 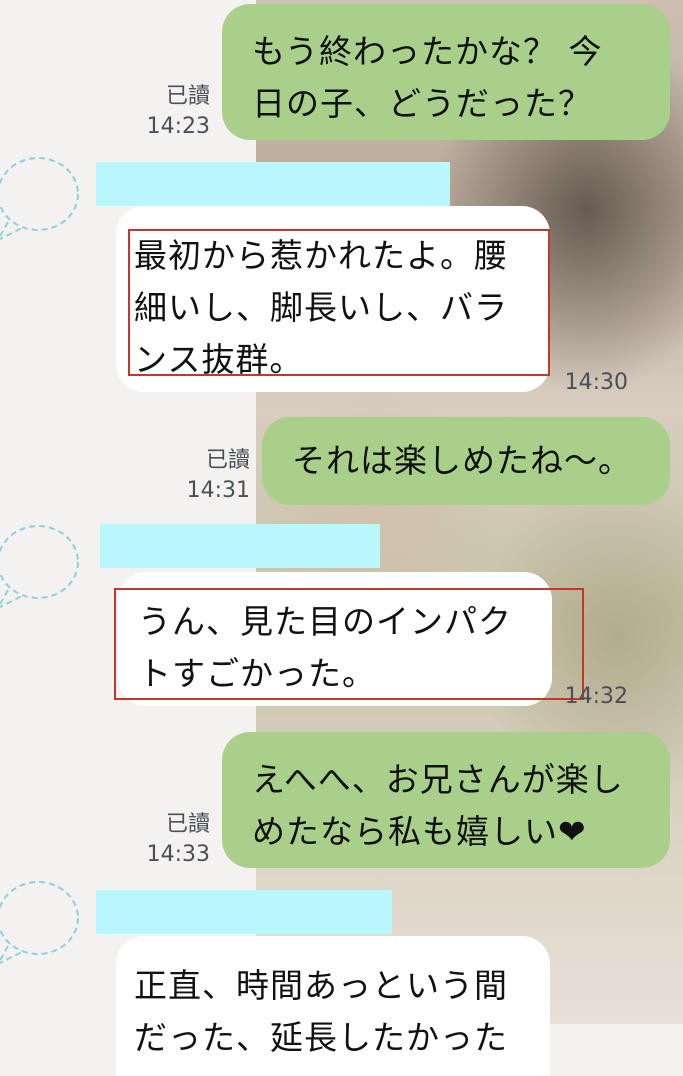 I want to click on message-time: 14:30, so click(x=596, y=382).